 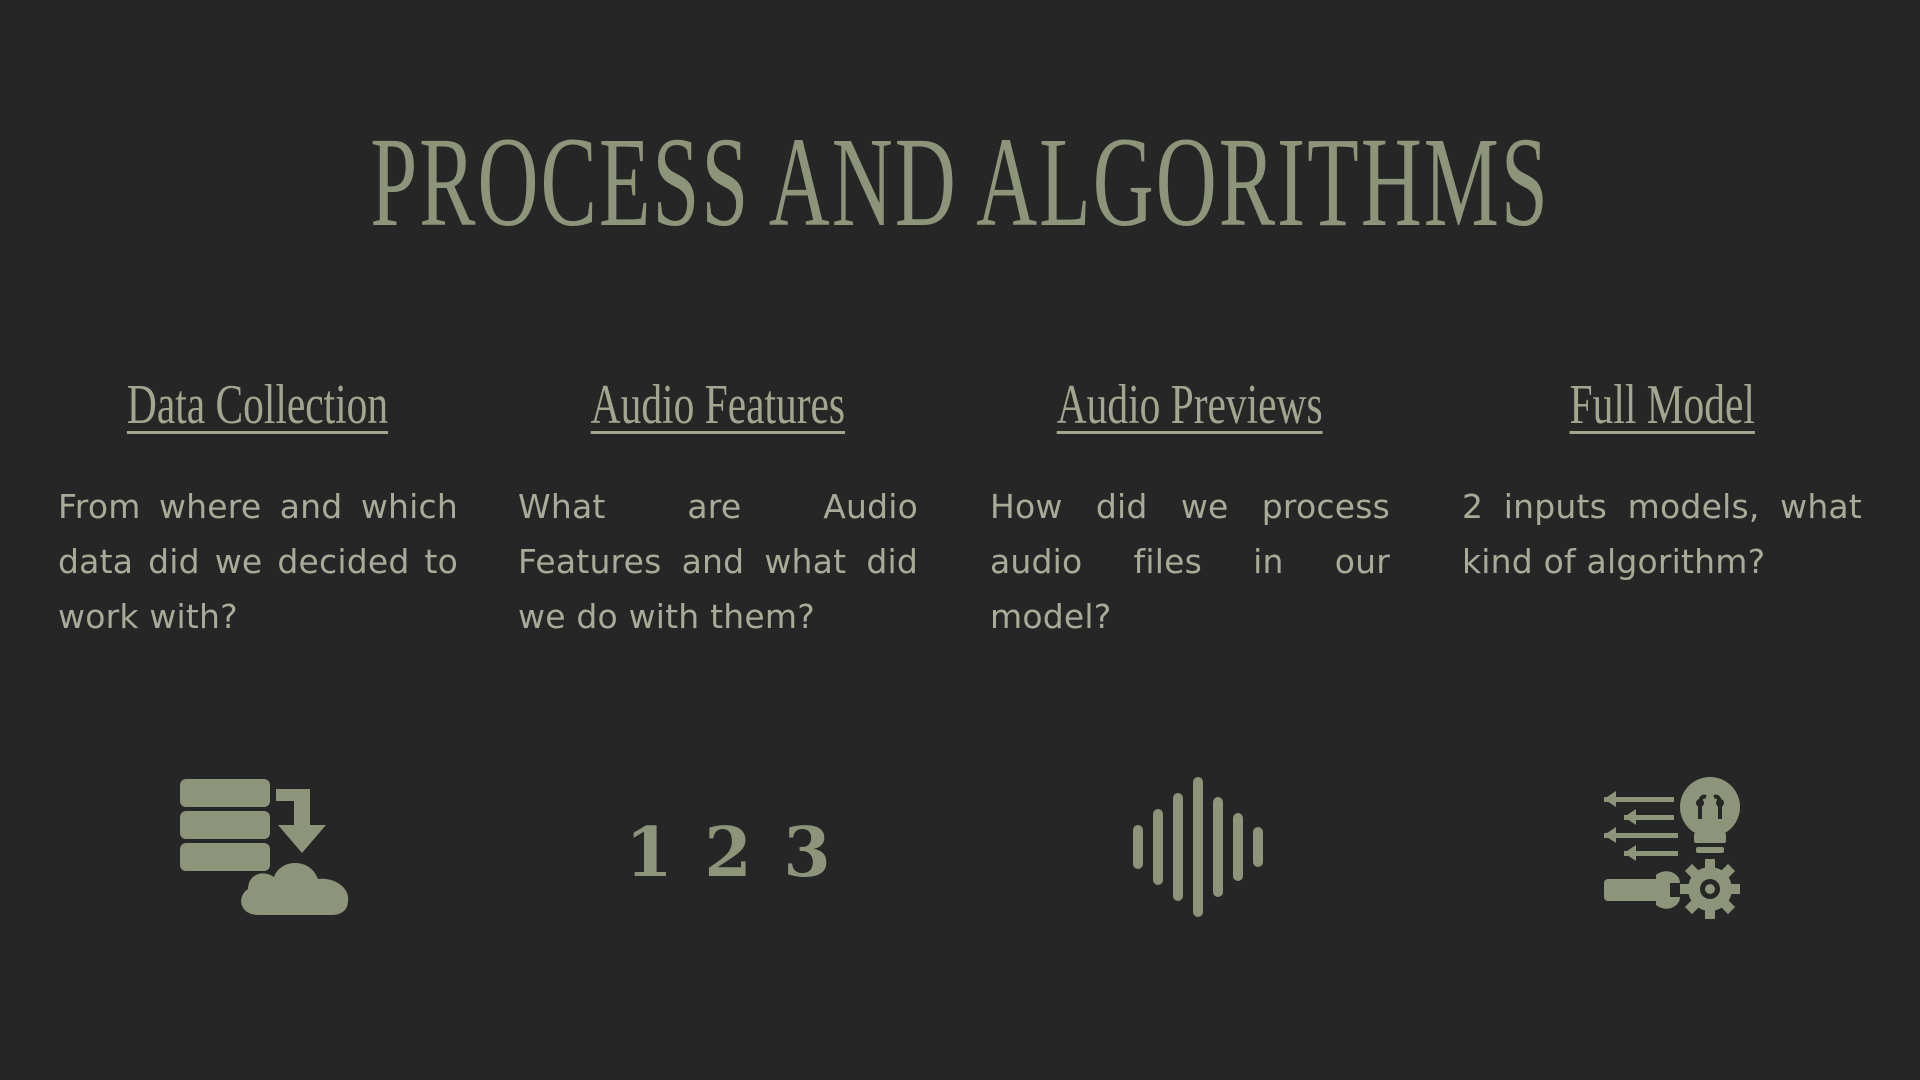 What do you see at coordinates (1200, 847) in the screenshot?
I see `sound-wave-icon` at bounding box center [1200, 847].